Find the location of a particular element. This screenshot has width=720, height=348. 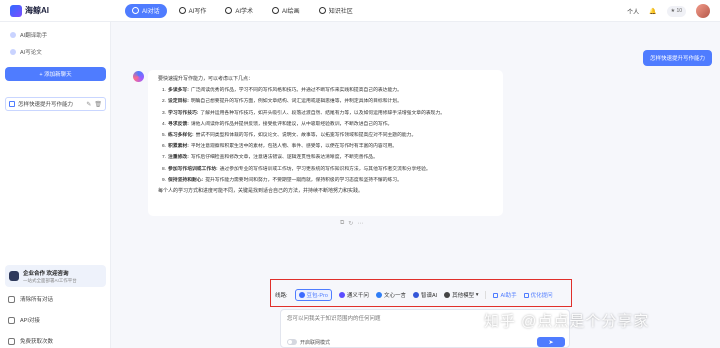

api-icon is located at coordinates (11, 320).